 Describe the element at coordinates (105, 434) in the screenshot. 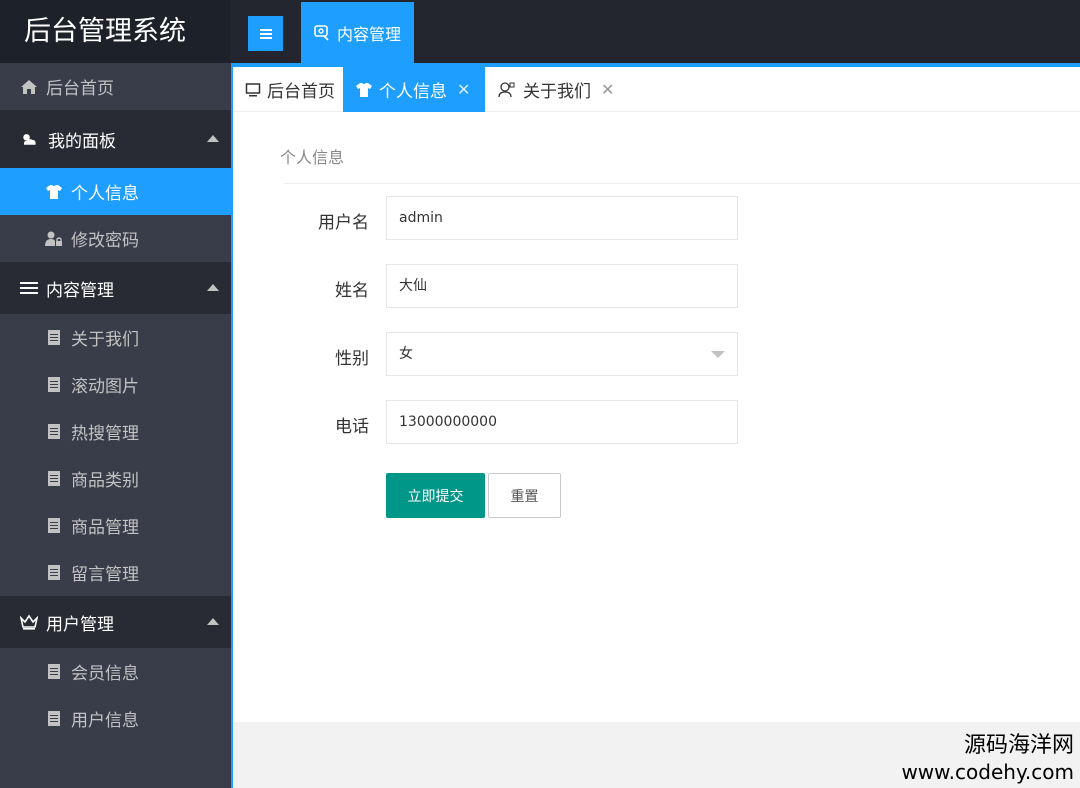

I see `sidebar-item-label: 热搜管理` at that location.